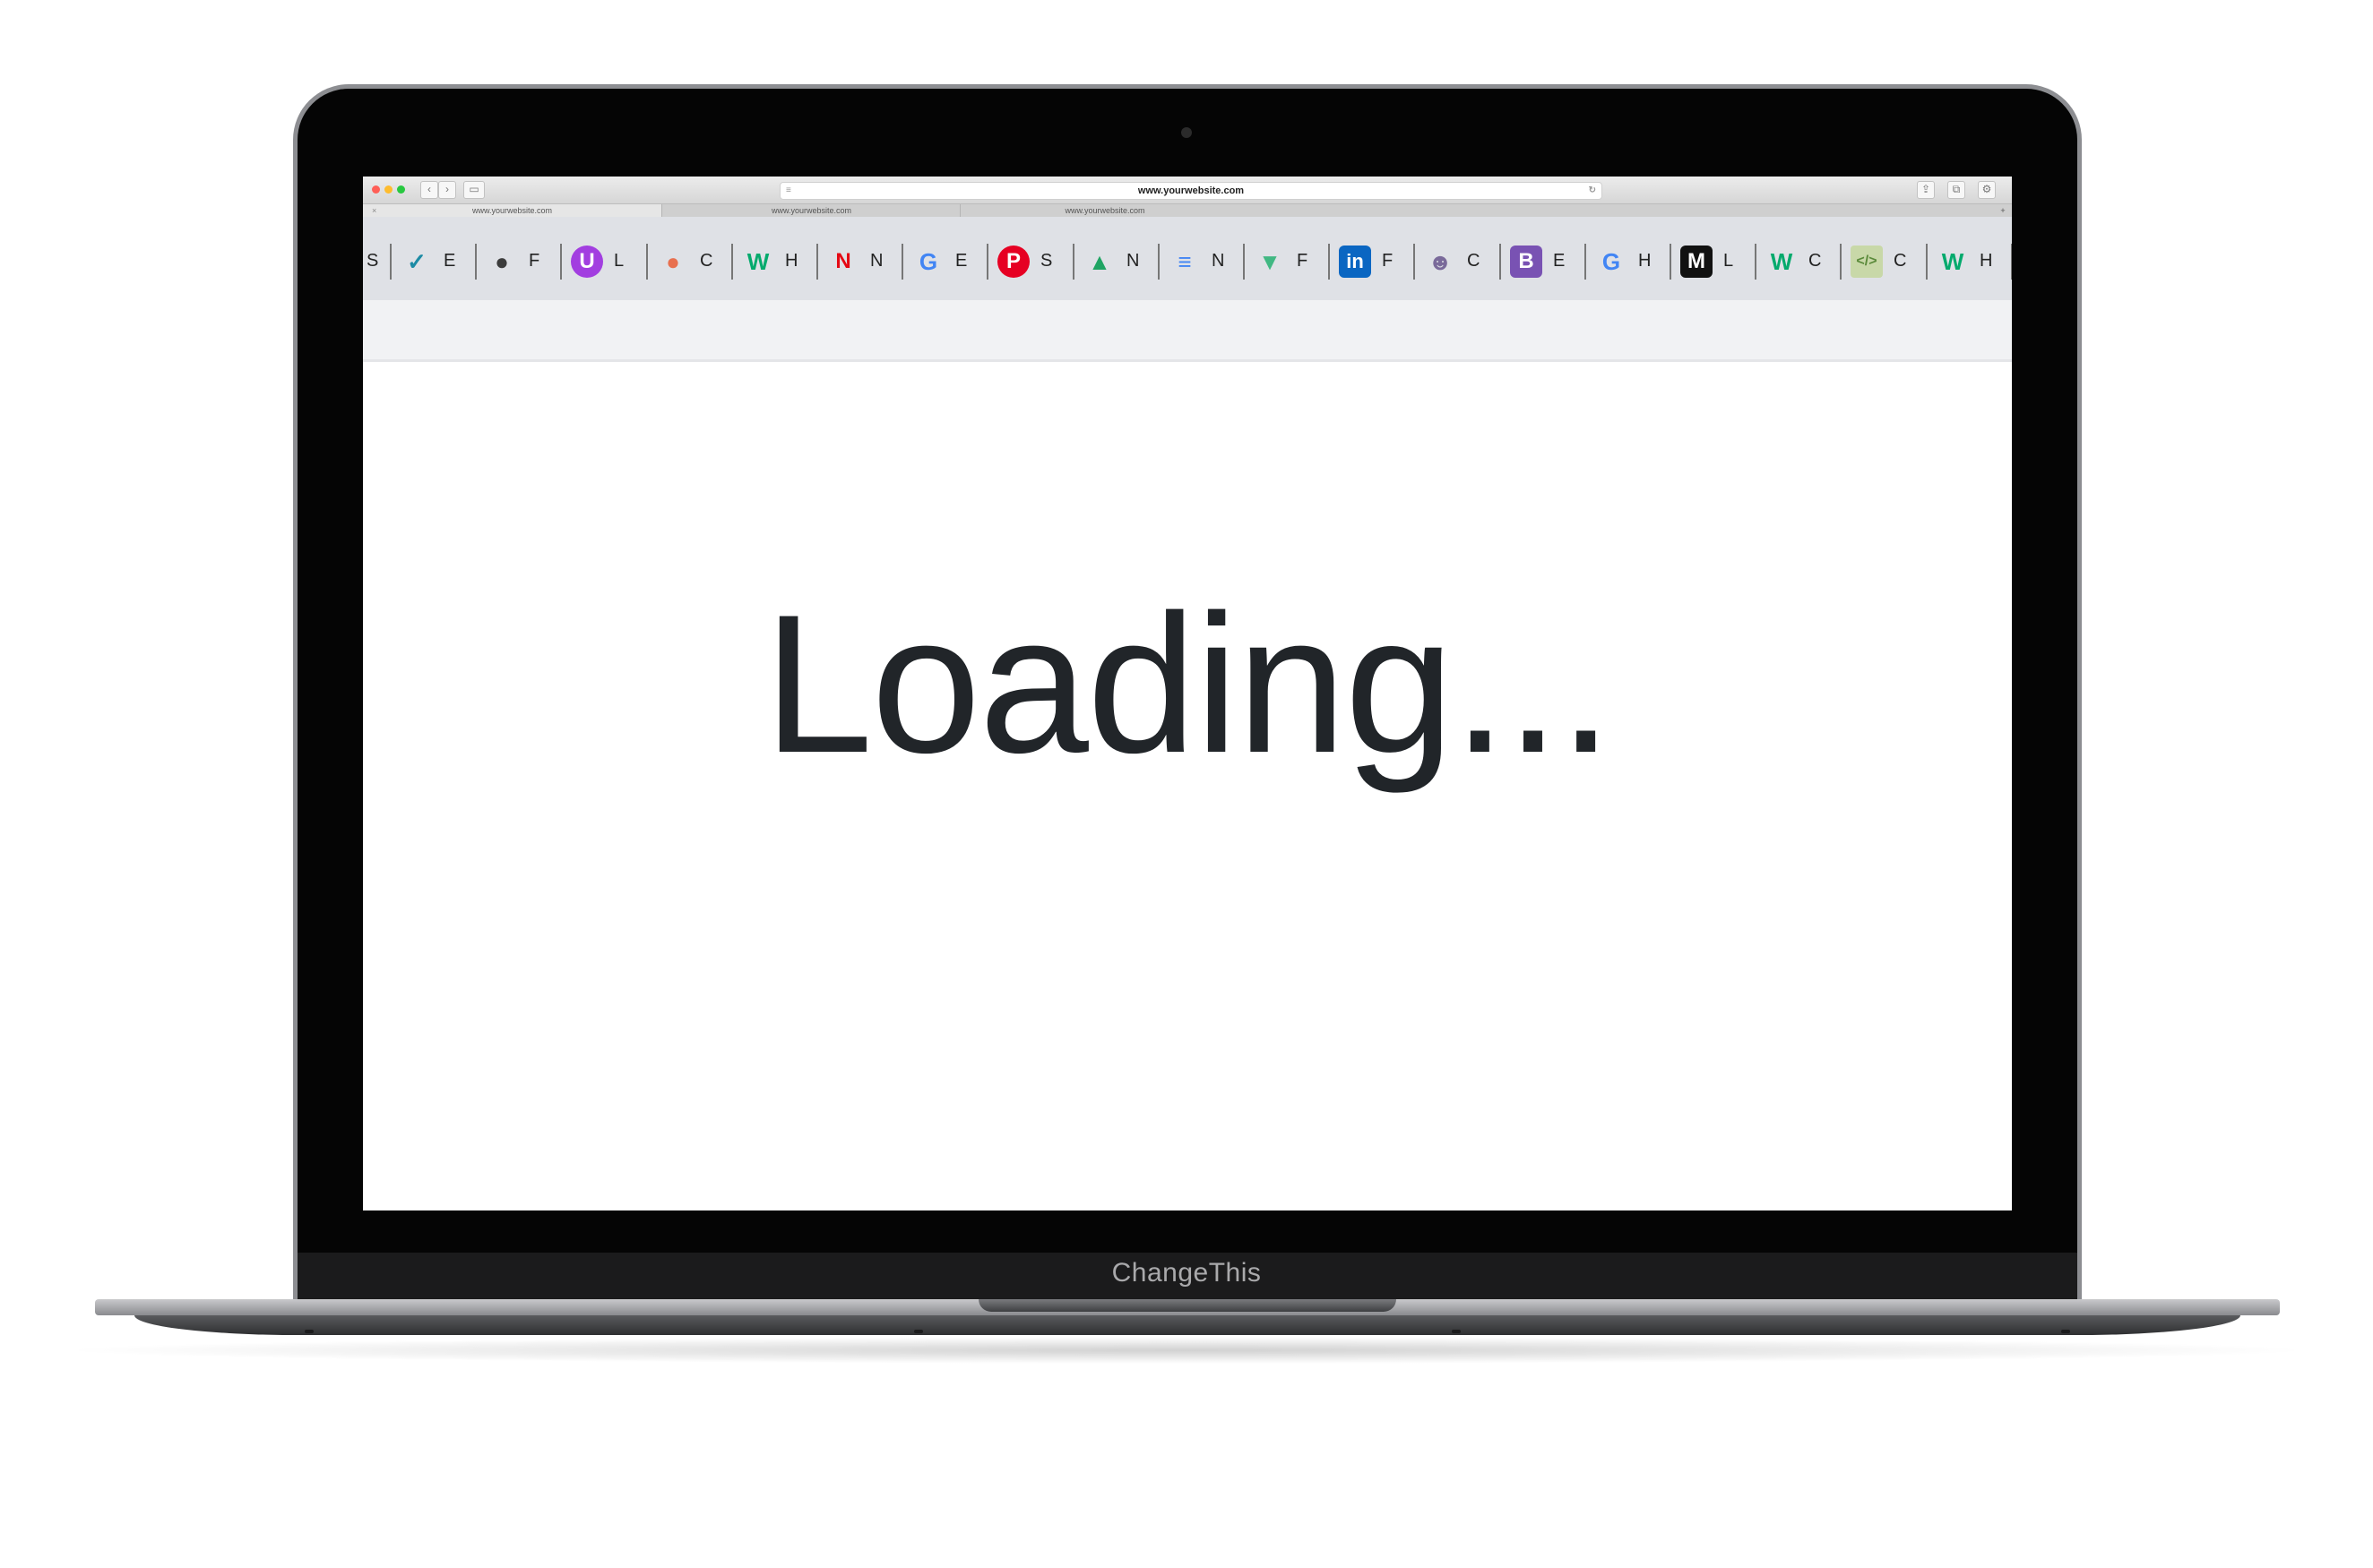 This screenshot has height=1568, width=2373. I want to click on tabs-overview-icon: ⧉, so click(1956, 190).